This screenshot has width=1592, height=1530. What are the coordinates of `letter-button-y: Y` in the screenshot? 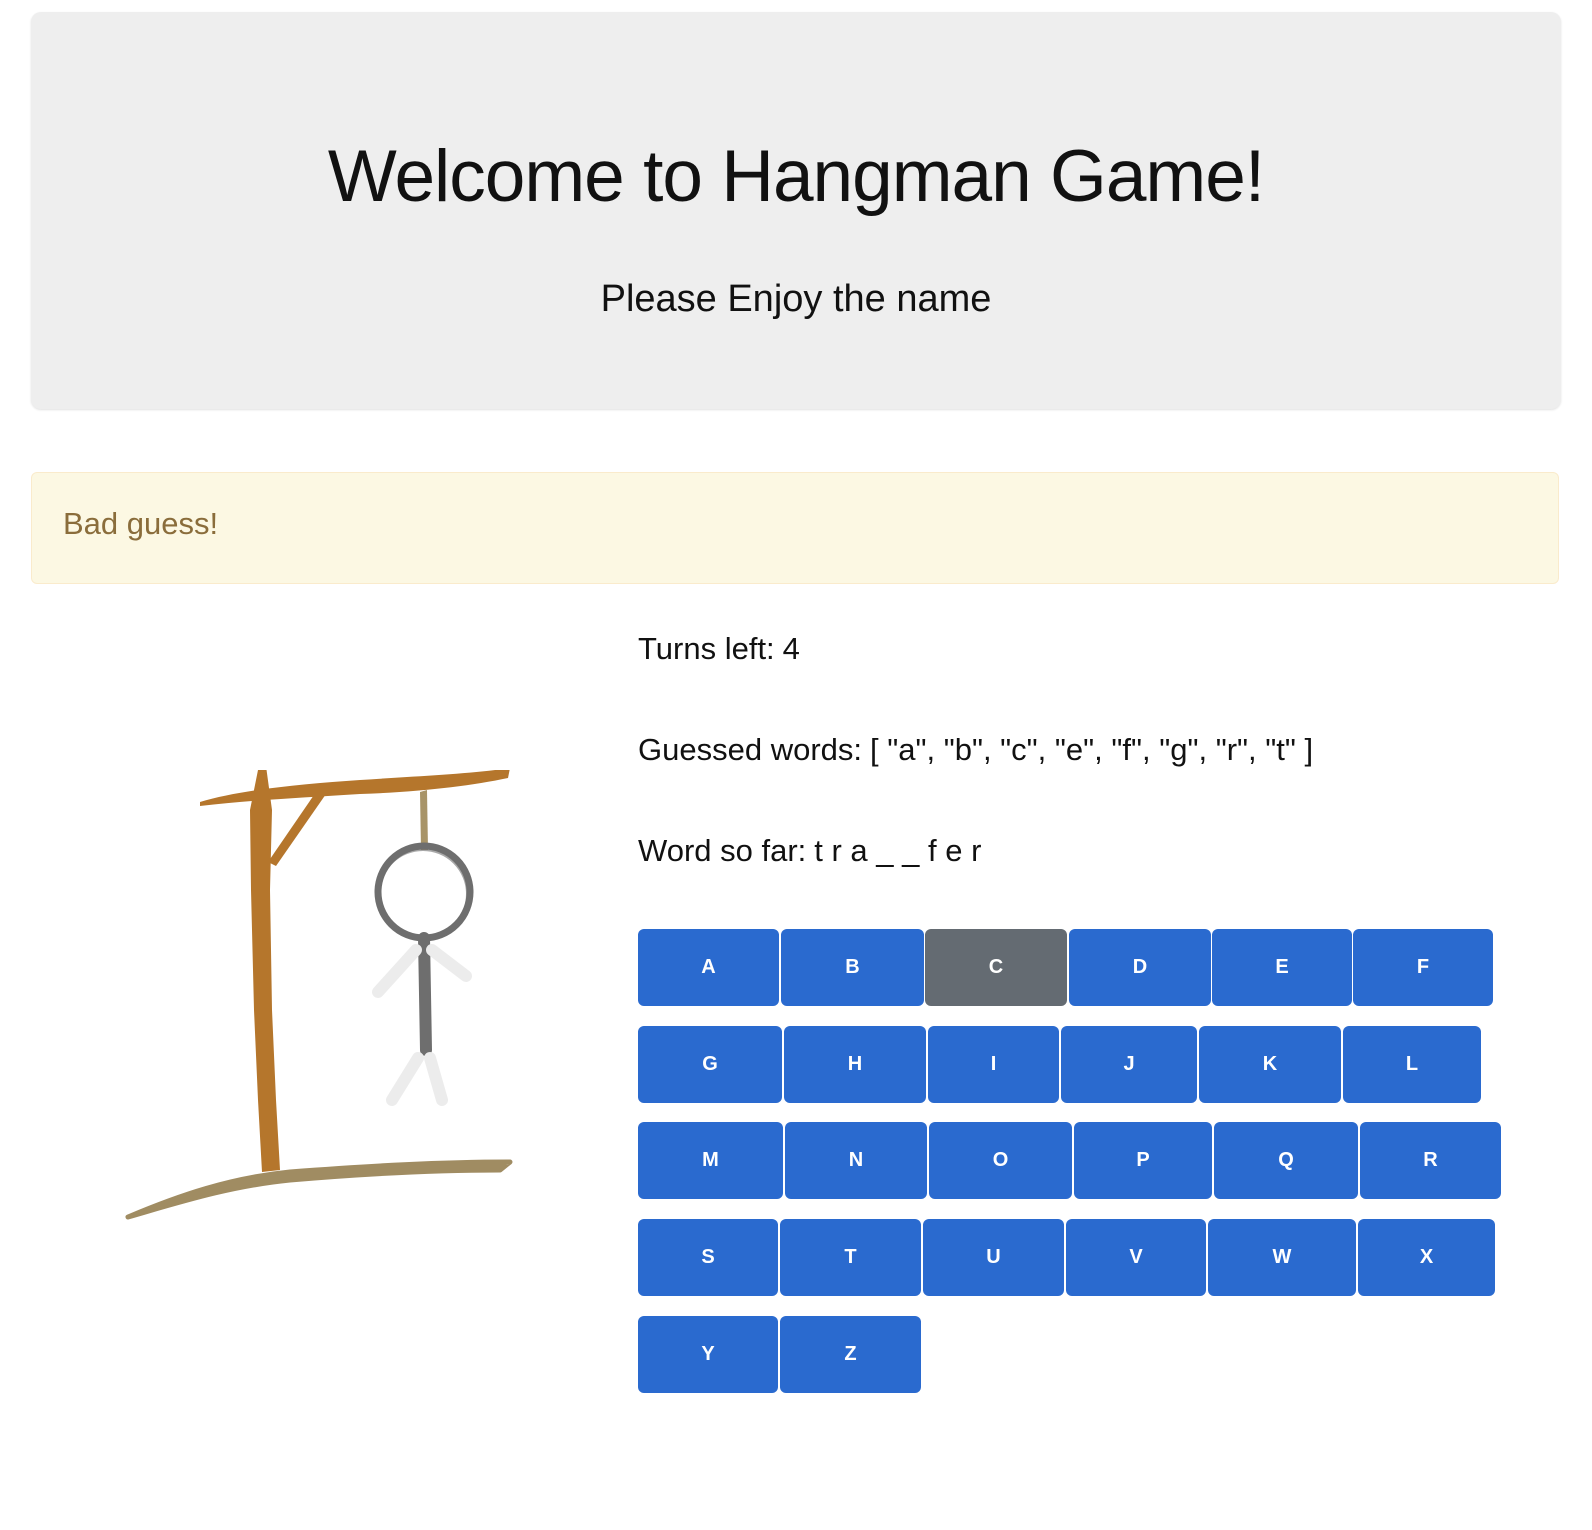 It's located at (708, 1354).